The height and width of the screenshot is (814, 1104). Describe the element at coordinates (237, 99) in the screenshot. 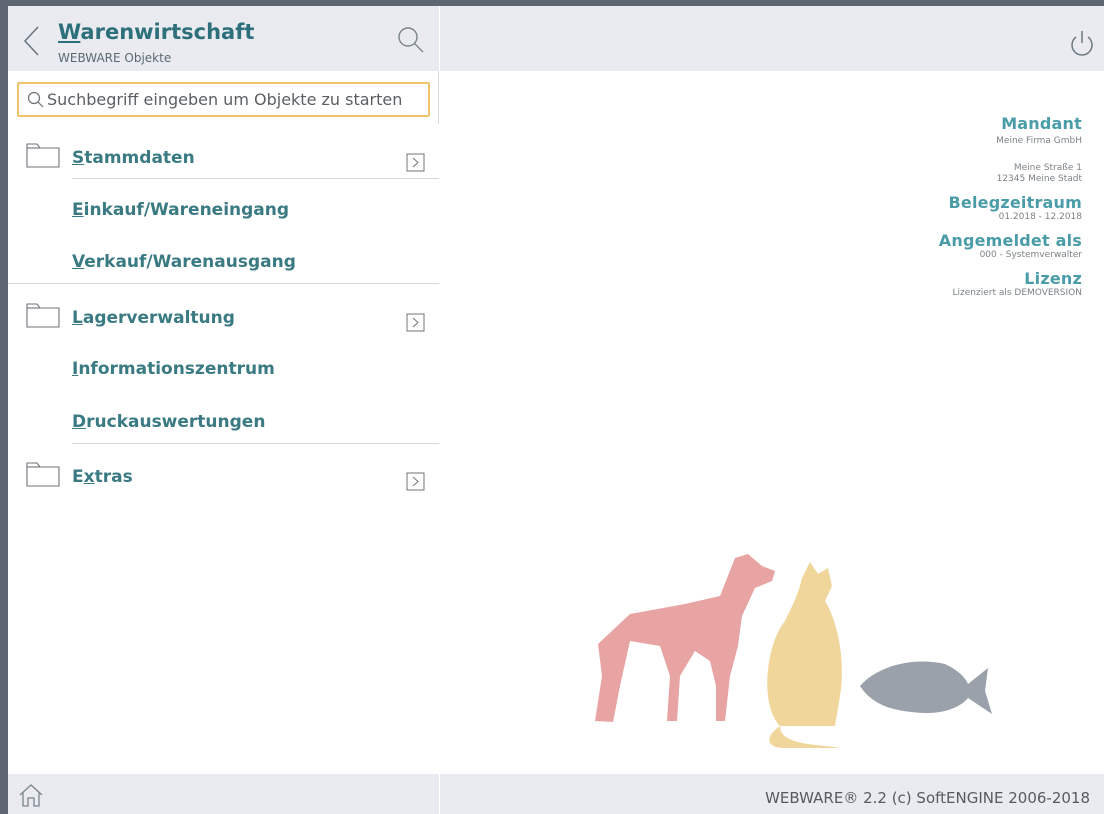

I see `object-search-input` at that location.